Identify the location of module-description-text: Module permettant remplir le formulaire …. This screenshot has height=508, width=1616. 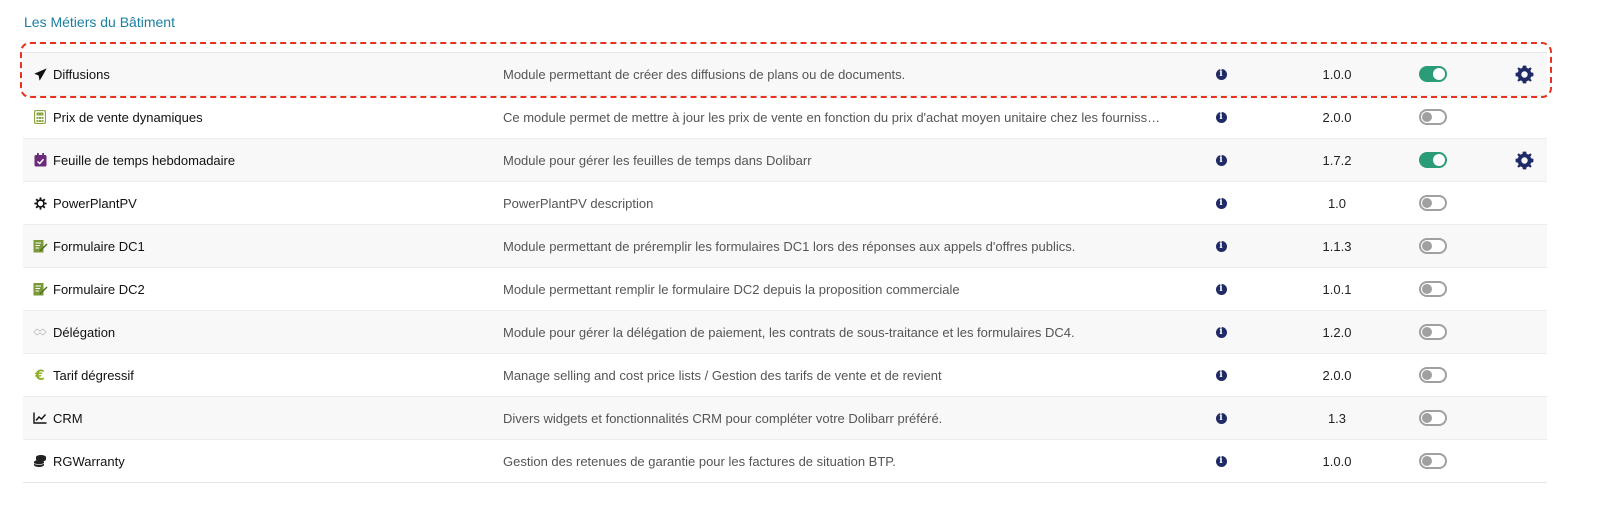
(731, 289).